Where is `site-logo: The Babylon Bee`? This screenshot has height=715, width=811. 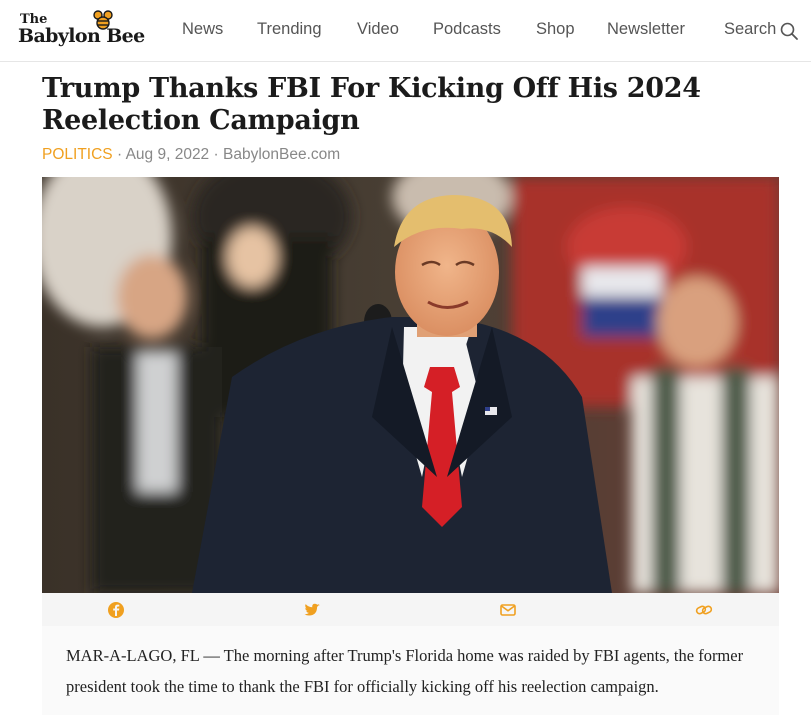
site-logo: The Babylon Bee is located at coordinates (85, 30).